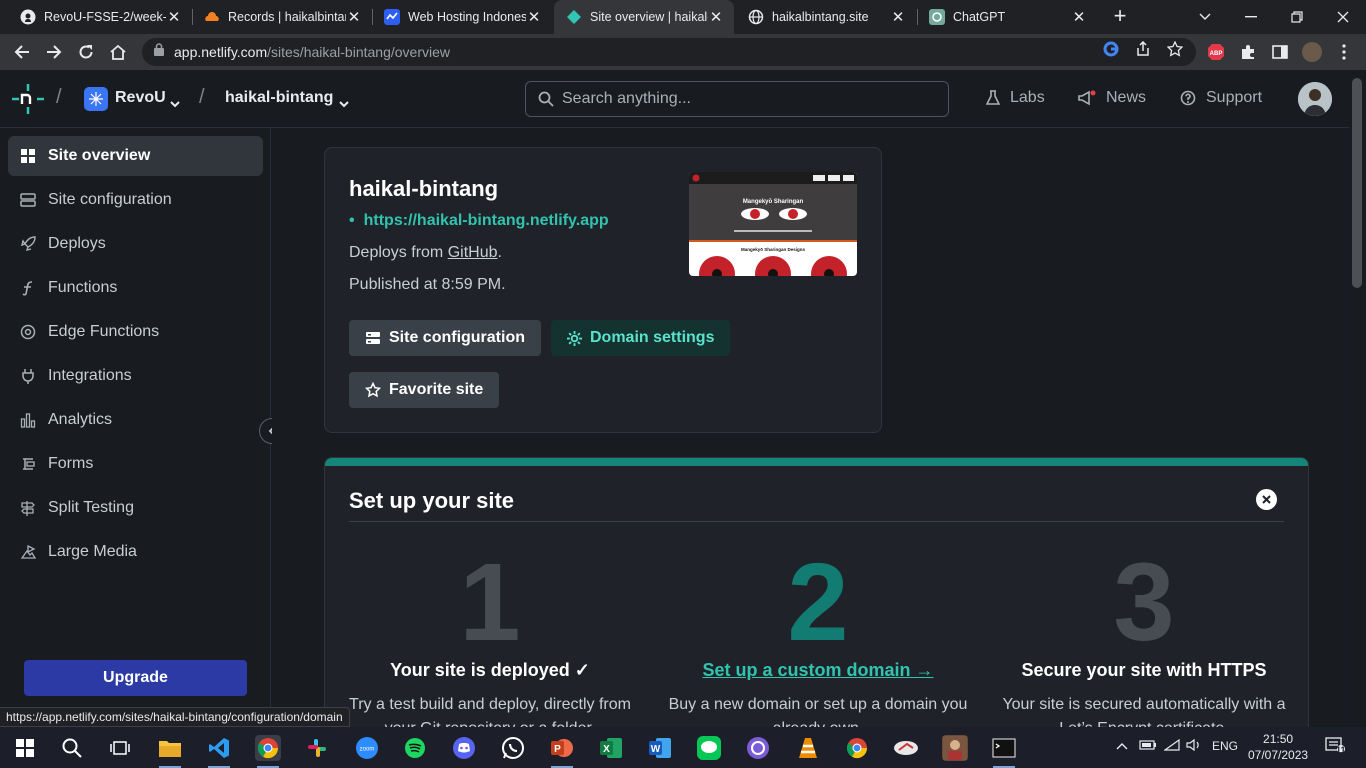 This screenshot has width=1366, height=768. Describe the element at coordinates (1143, 49) in the screenshot. I see `share-icon` at that location.